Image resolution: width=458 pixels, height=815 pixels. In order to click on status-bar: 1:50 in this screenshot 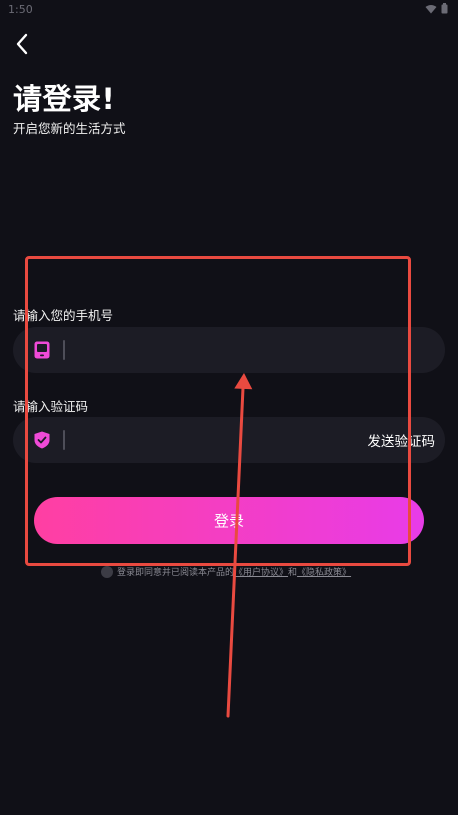, I will do `click(229, 11)`.